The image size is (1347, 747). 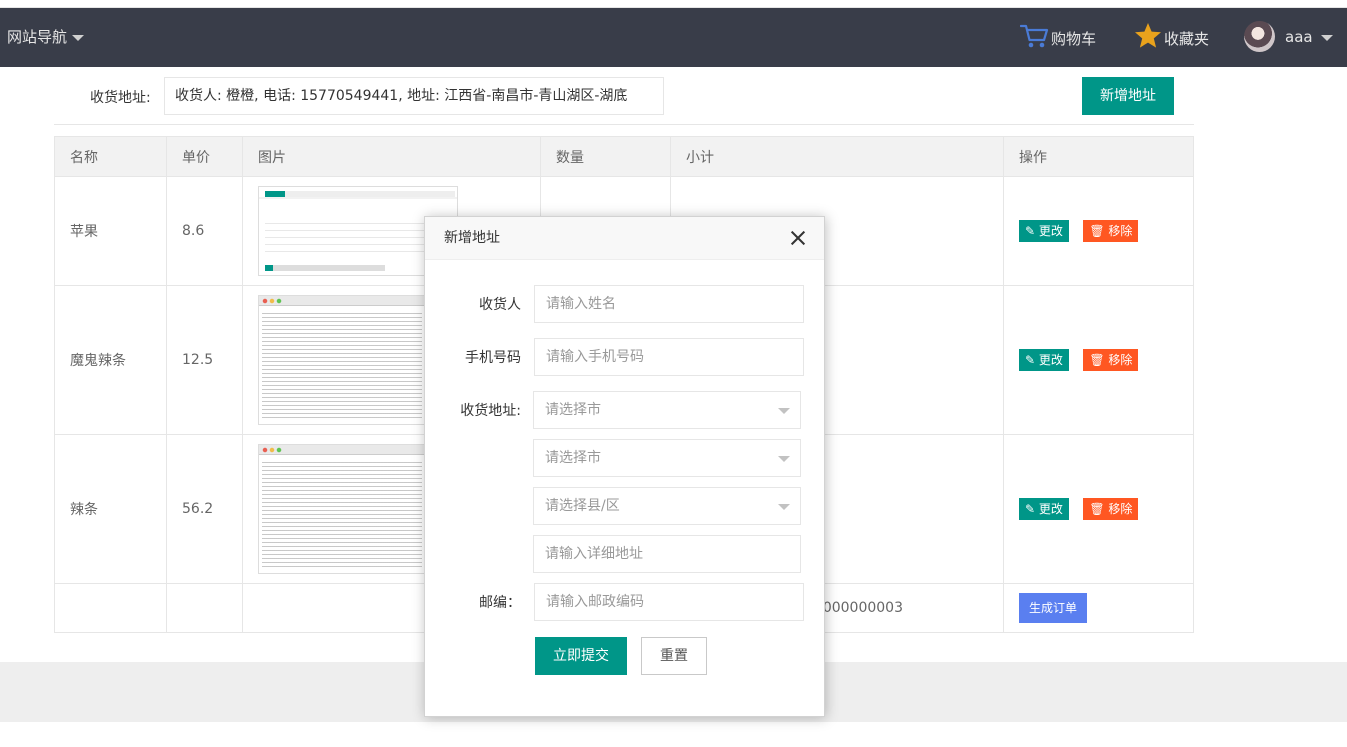 What do you see at coordinates (490, 411) in the screenshot?
I see `address-field-label: 收货地址:` at bounding box center [490, 411].